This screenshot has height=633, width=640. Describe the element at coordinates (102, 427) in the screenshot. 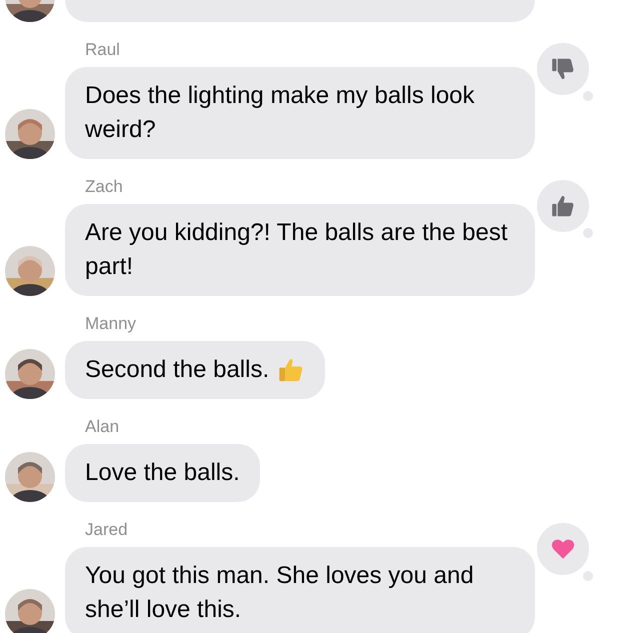

I see `sender-name: Alan` at that location.